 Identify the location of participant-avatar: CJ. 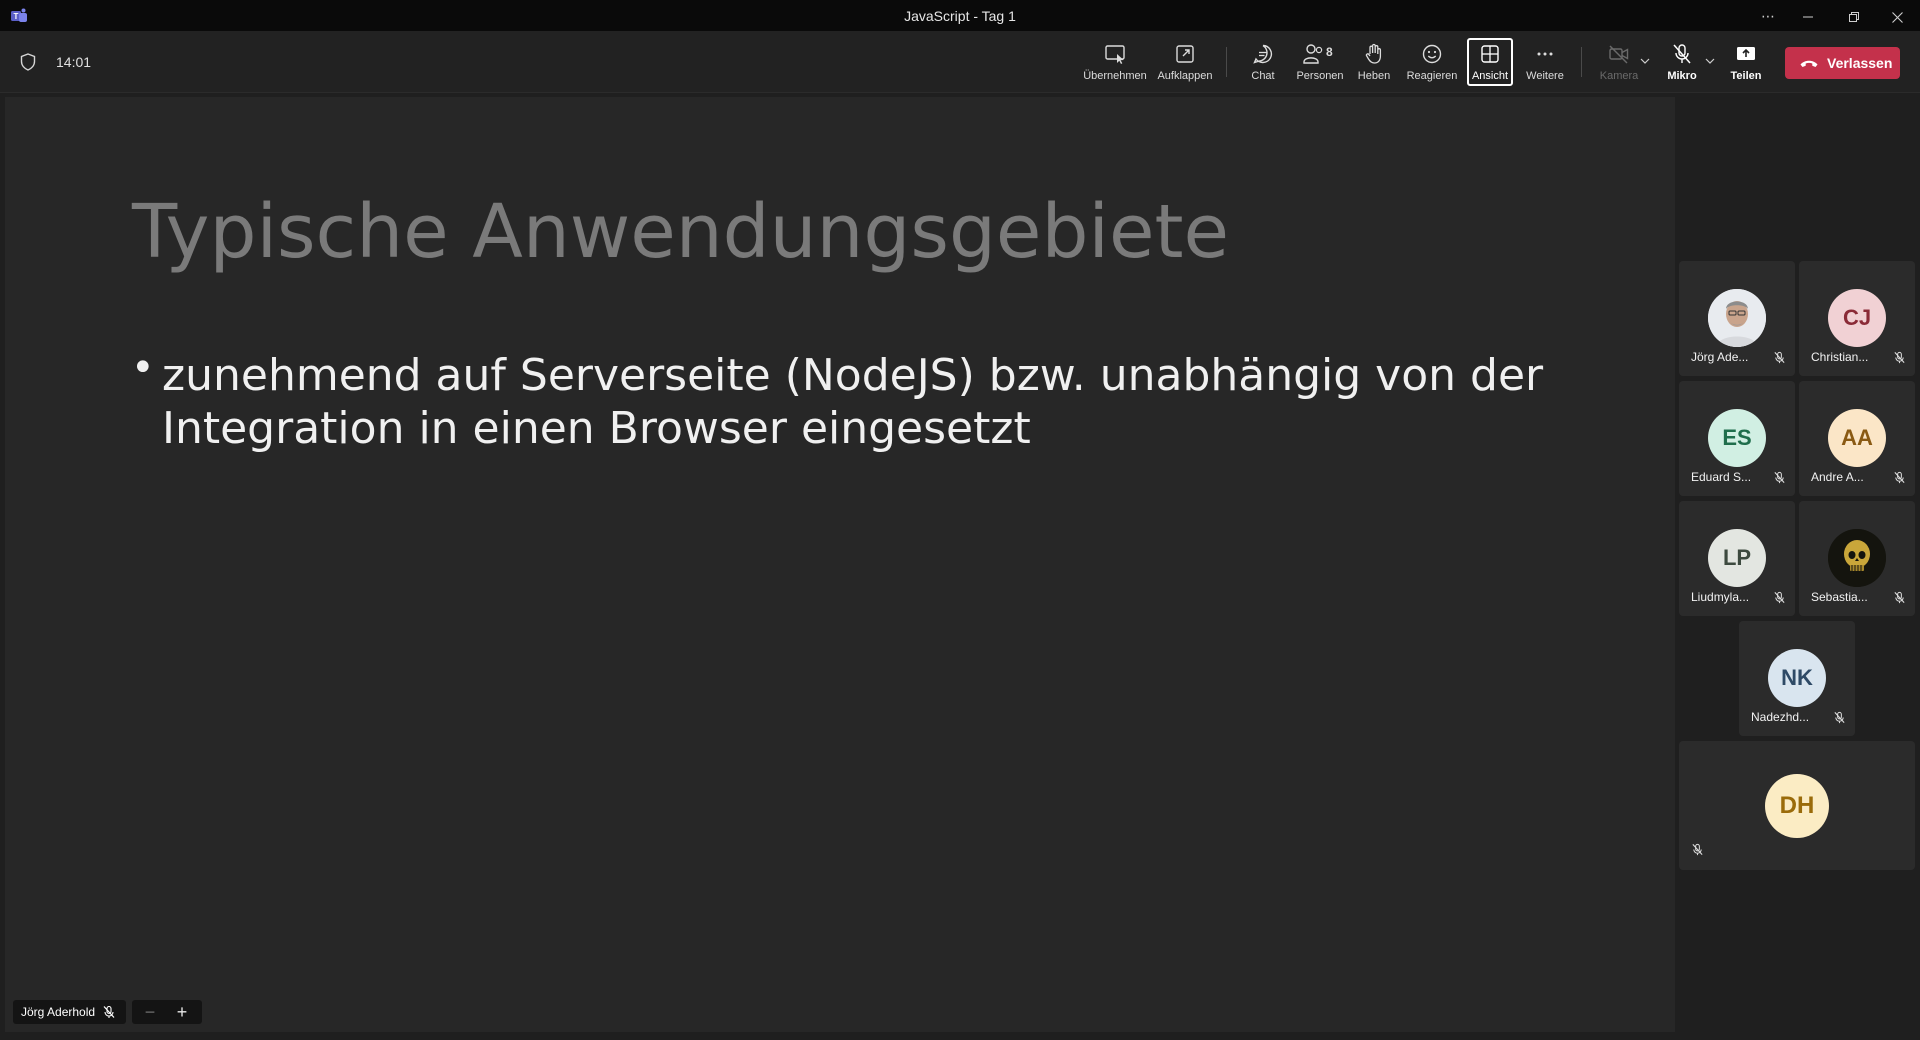
(1857, 318).